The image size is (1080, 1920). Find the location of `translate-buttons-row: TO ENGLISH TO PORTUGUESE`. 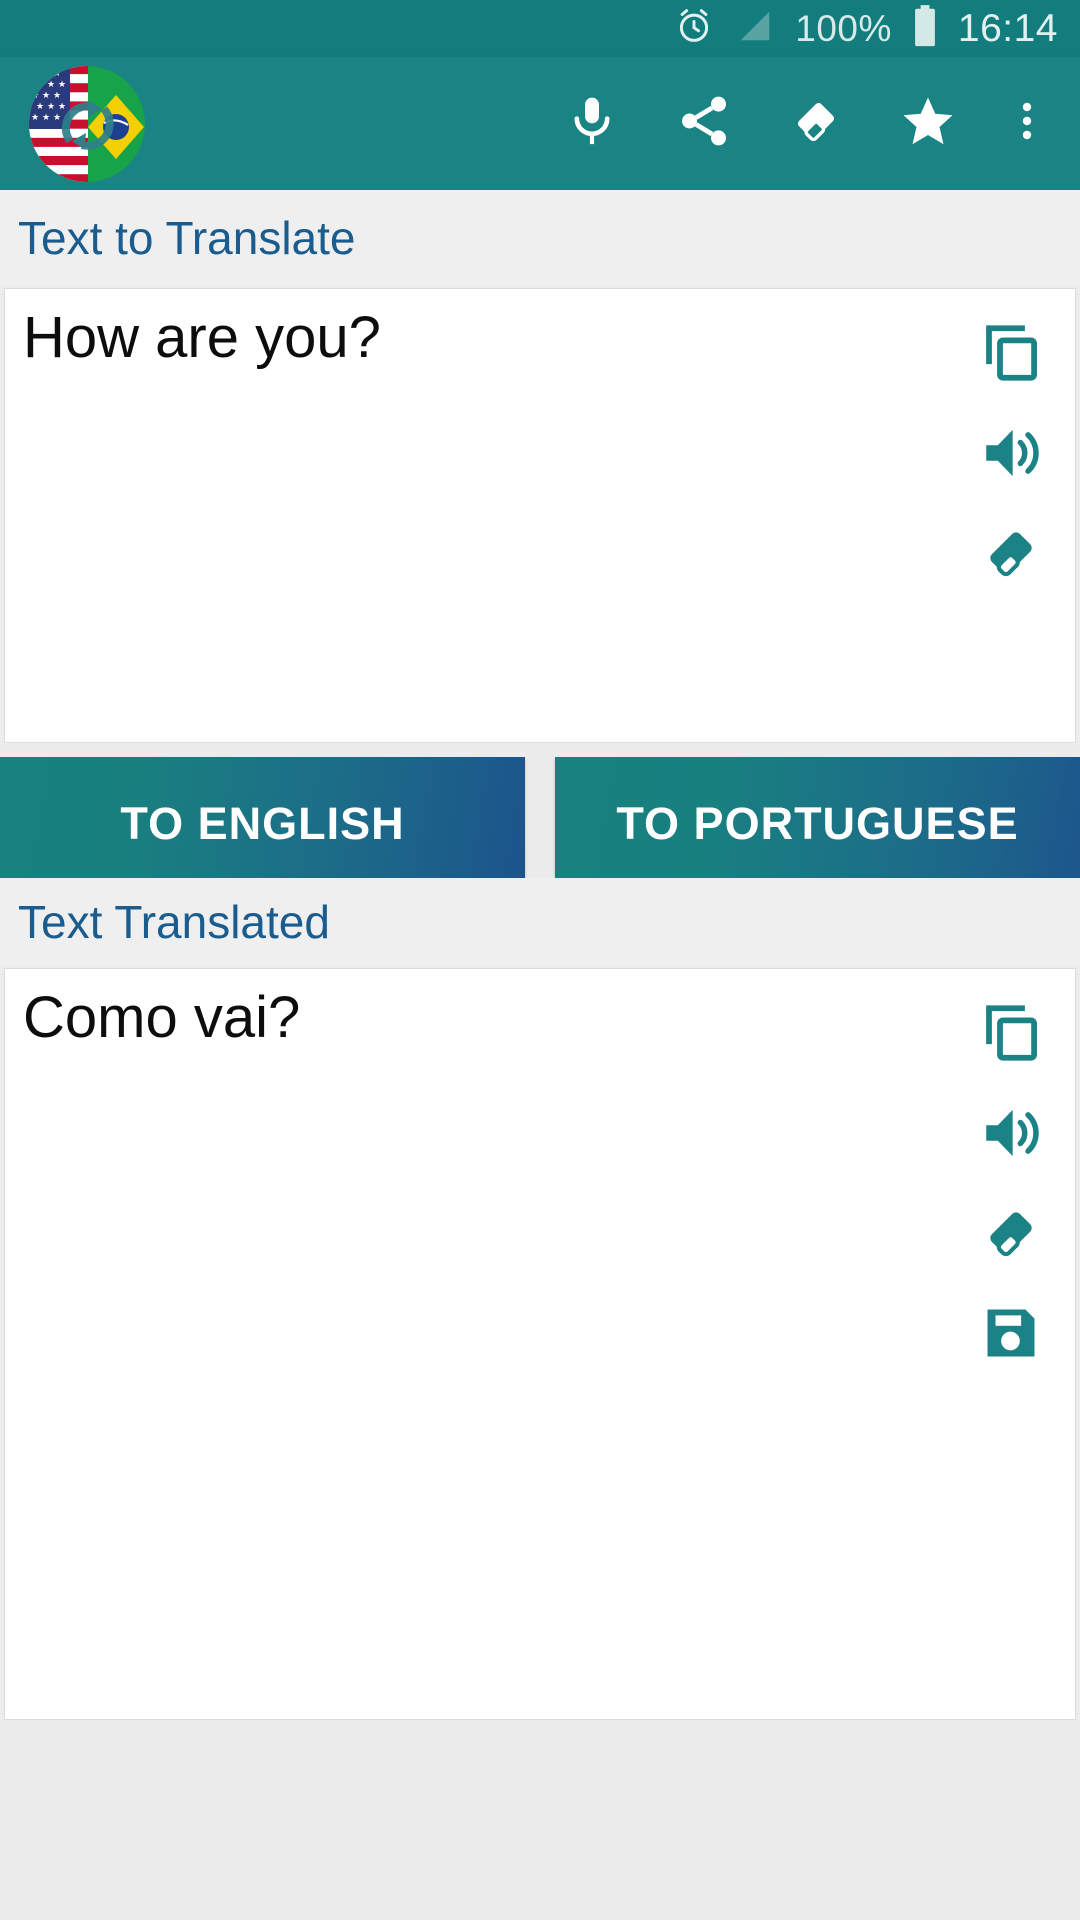

translate-buttons-row: TO ENGLISH TO PORTUGUESE is located at coordinates (540, 824).